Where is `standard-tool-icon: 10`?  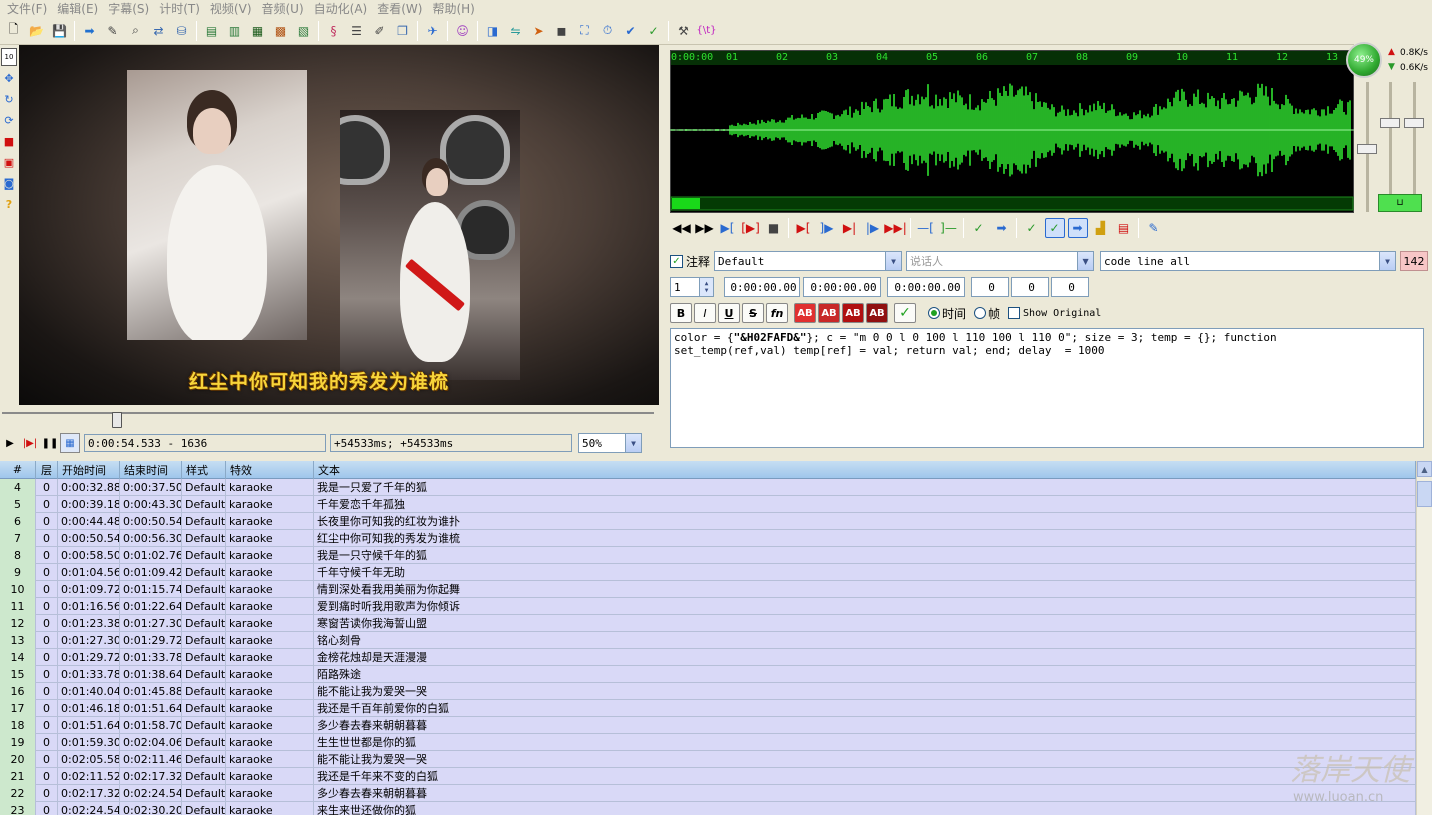 standard-tool-icon: 10 is located at coordinates (9, 57).